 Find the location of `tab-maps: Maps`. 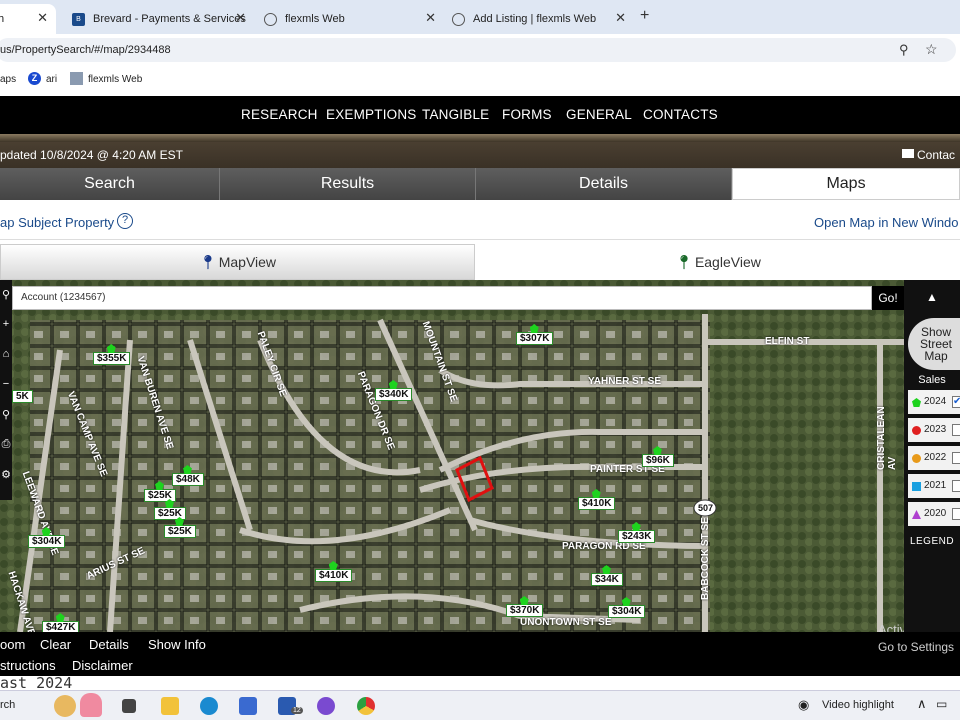

tab-maps: Maps is located at coordinates (846, 184).